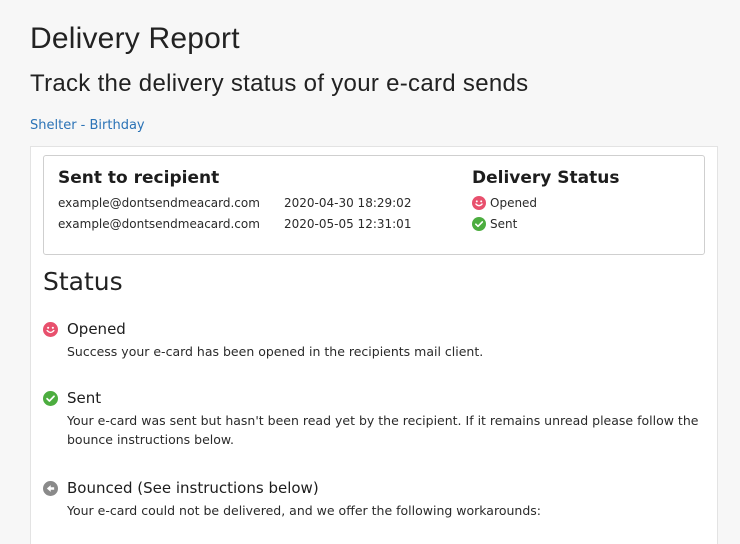 The image size is (740, 544). I want to click on table-row-status: Opened, so click(504, 203).